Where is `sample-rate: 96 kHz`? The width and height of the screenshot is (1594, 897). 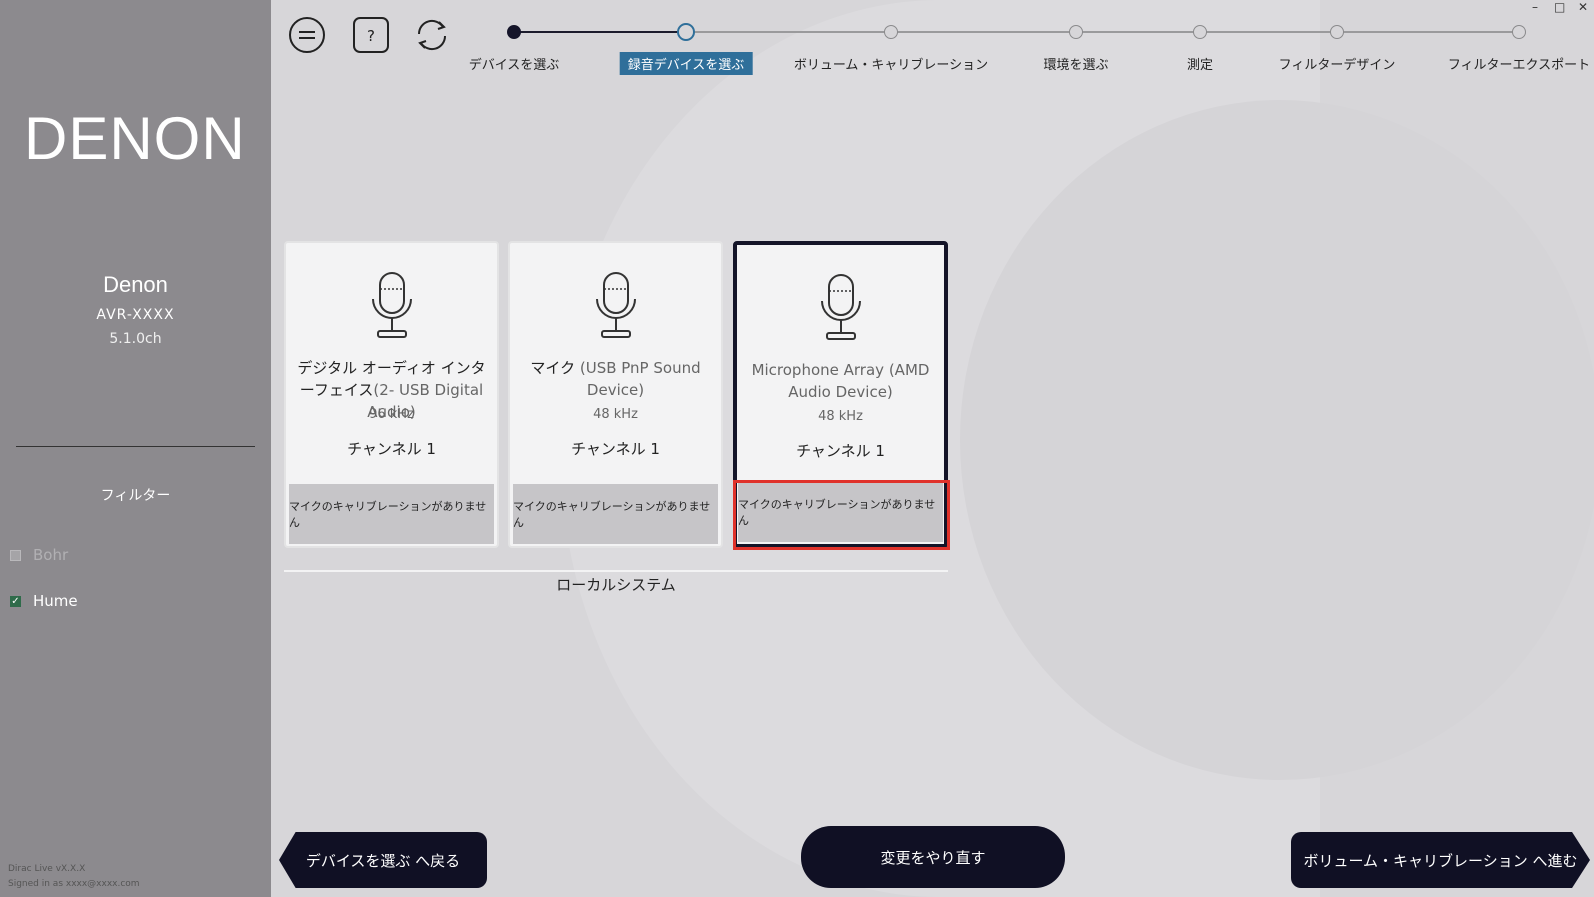 sample-rate: 96 kHz is located at coordinates (391, 414).